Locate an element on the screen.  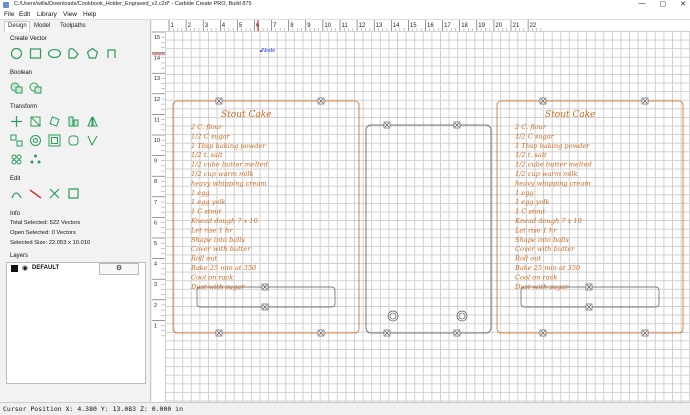
trim-tool-icon is located at coordinates (54, 193).